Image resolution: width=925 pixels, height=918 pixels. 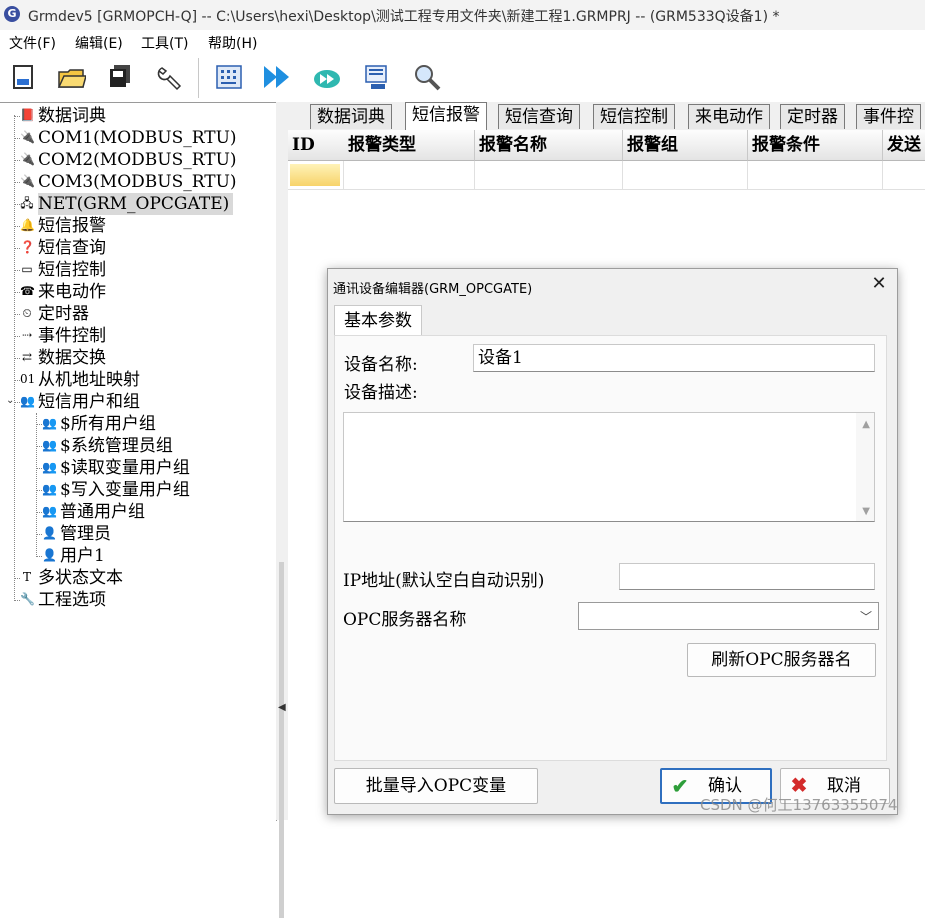 I want to click on user-icon: 👤, so click(x=49, y=555).